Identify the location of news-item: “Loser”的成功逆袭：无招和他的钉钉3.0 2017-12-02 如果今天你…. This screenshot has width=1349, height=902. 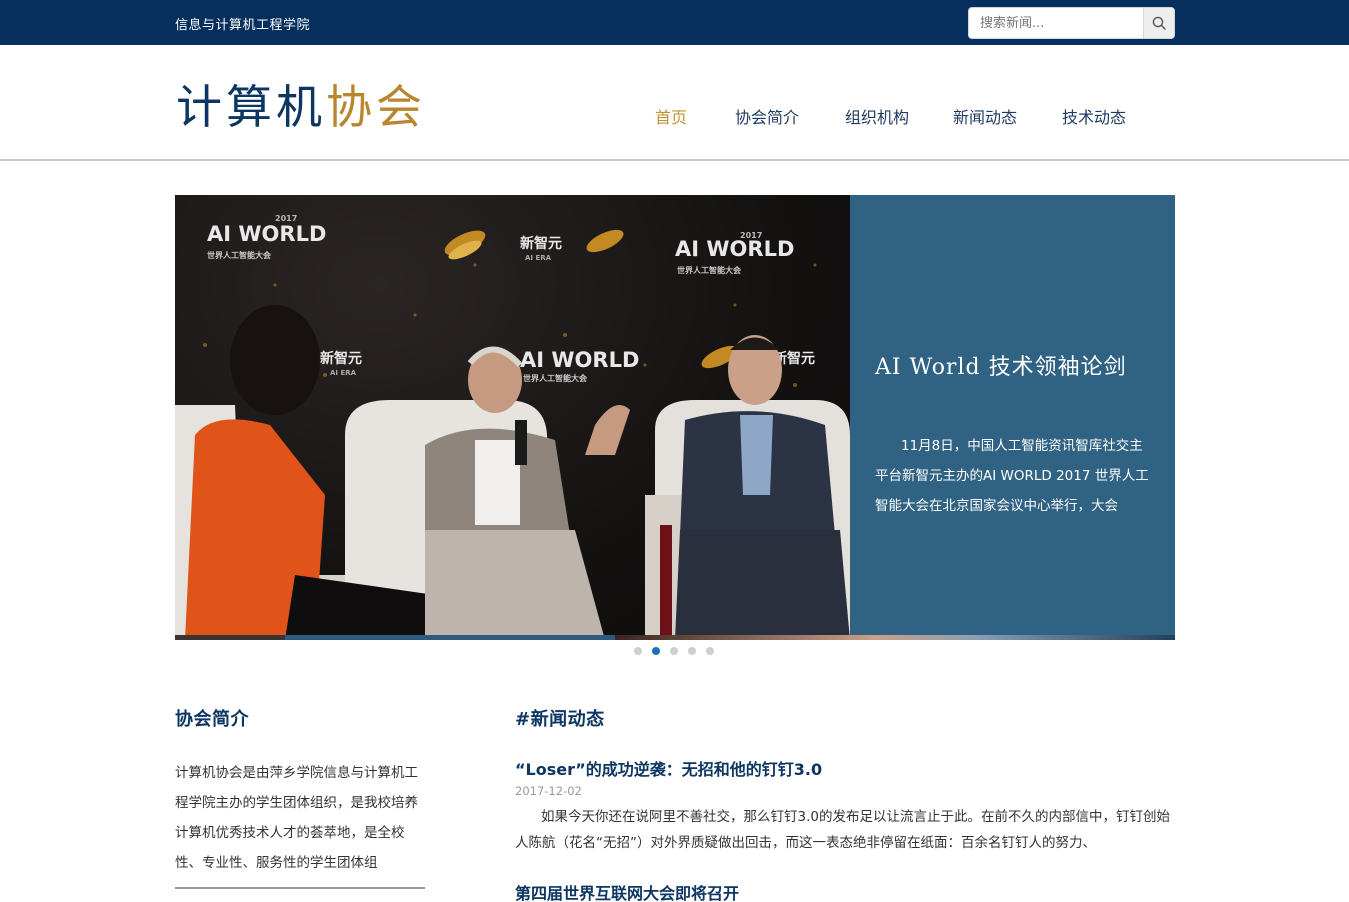
(845, 806).